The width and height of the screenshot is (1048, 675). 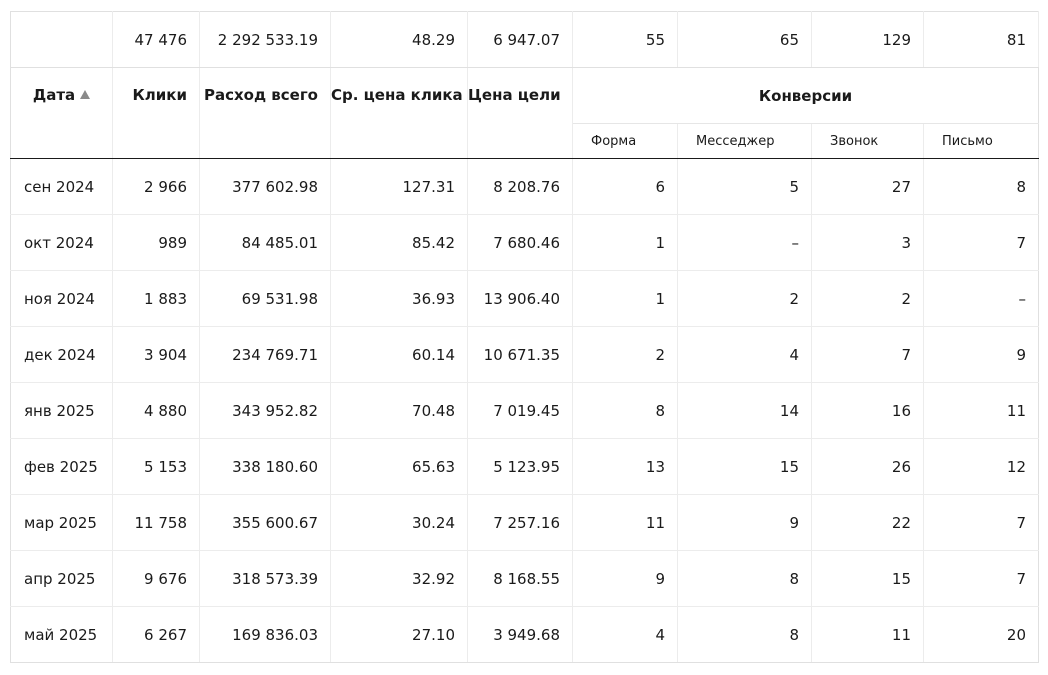 I want to click on cell-spend: 343 952.82, so click(x=265, y=410).